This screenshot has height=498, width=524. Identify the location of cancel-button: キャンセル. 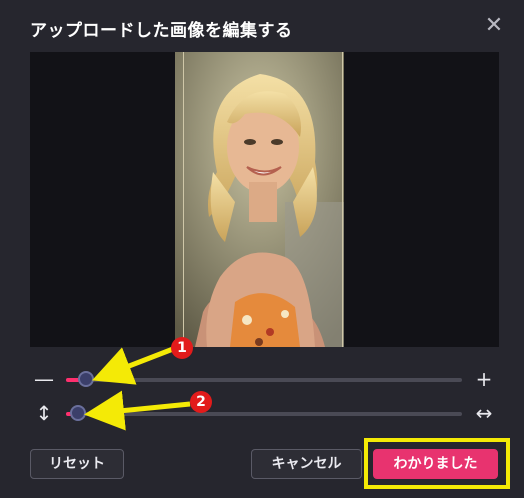
(306, 464).